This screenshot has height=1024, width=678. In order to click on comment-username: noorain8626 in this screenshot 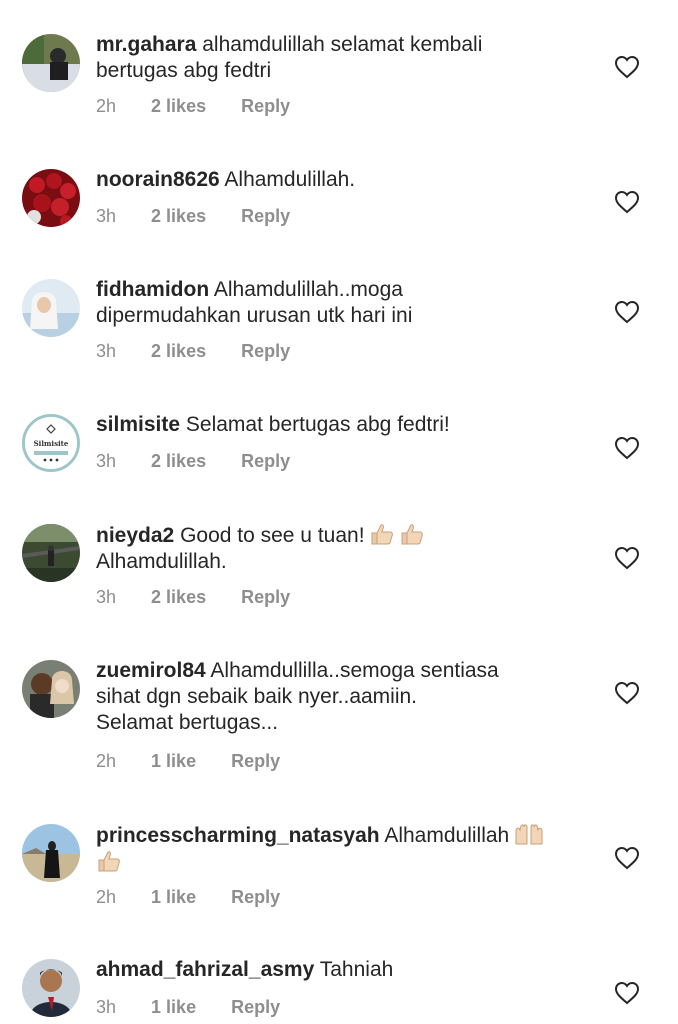, I will do `click(158, 179)`.